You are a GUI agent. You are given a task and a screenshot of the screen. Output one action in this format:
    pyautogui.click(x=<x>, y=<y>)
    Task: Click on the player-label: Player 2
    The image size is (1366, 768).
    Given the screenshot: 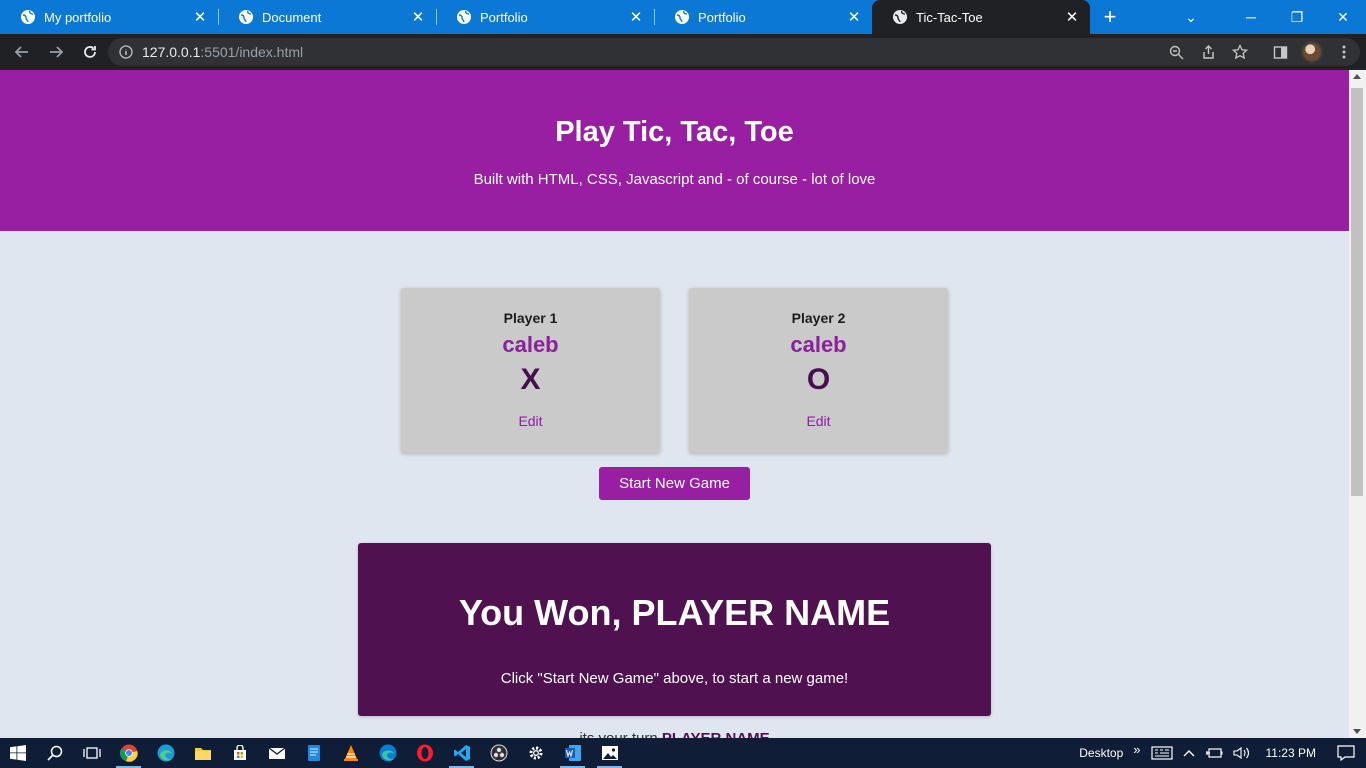 What is the action you would take?
    pyautogui.click(x=818, y=318)
    